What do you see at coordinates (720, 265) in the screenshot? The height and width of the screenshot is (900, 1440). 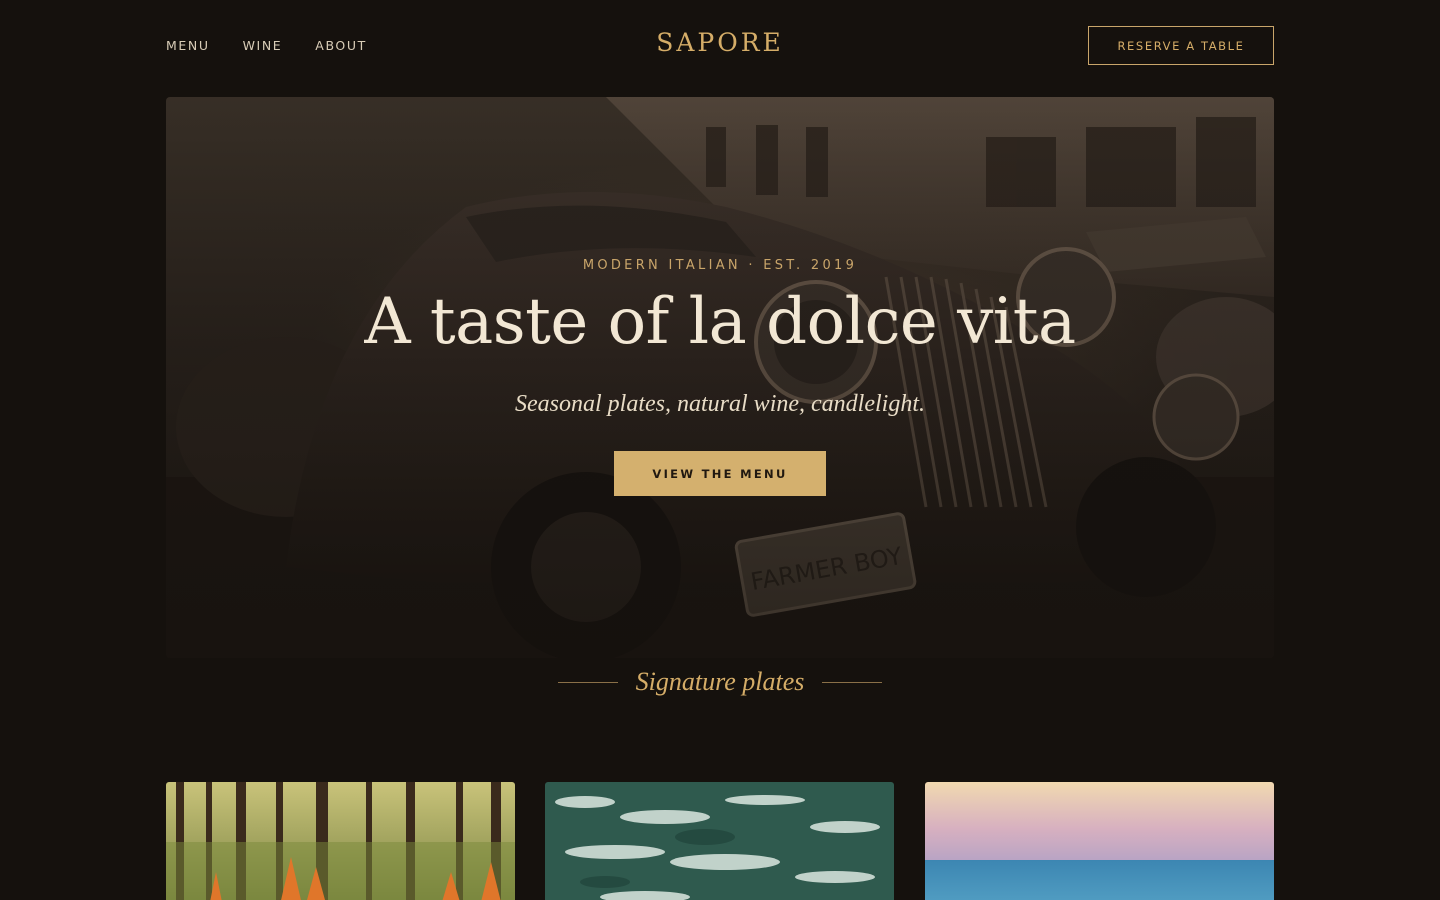 I see `hero-eyebrow: MODERN ITALIAN · EST. 2019` at bounding box center [720, 265].